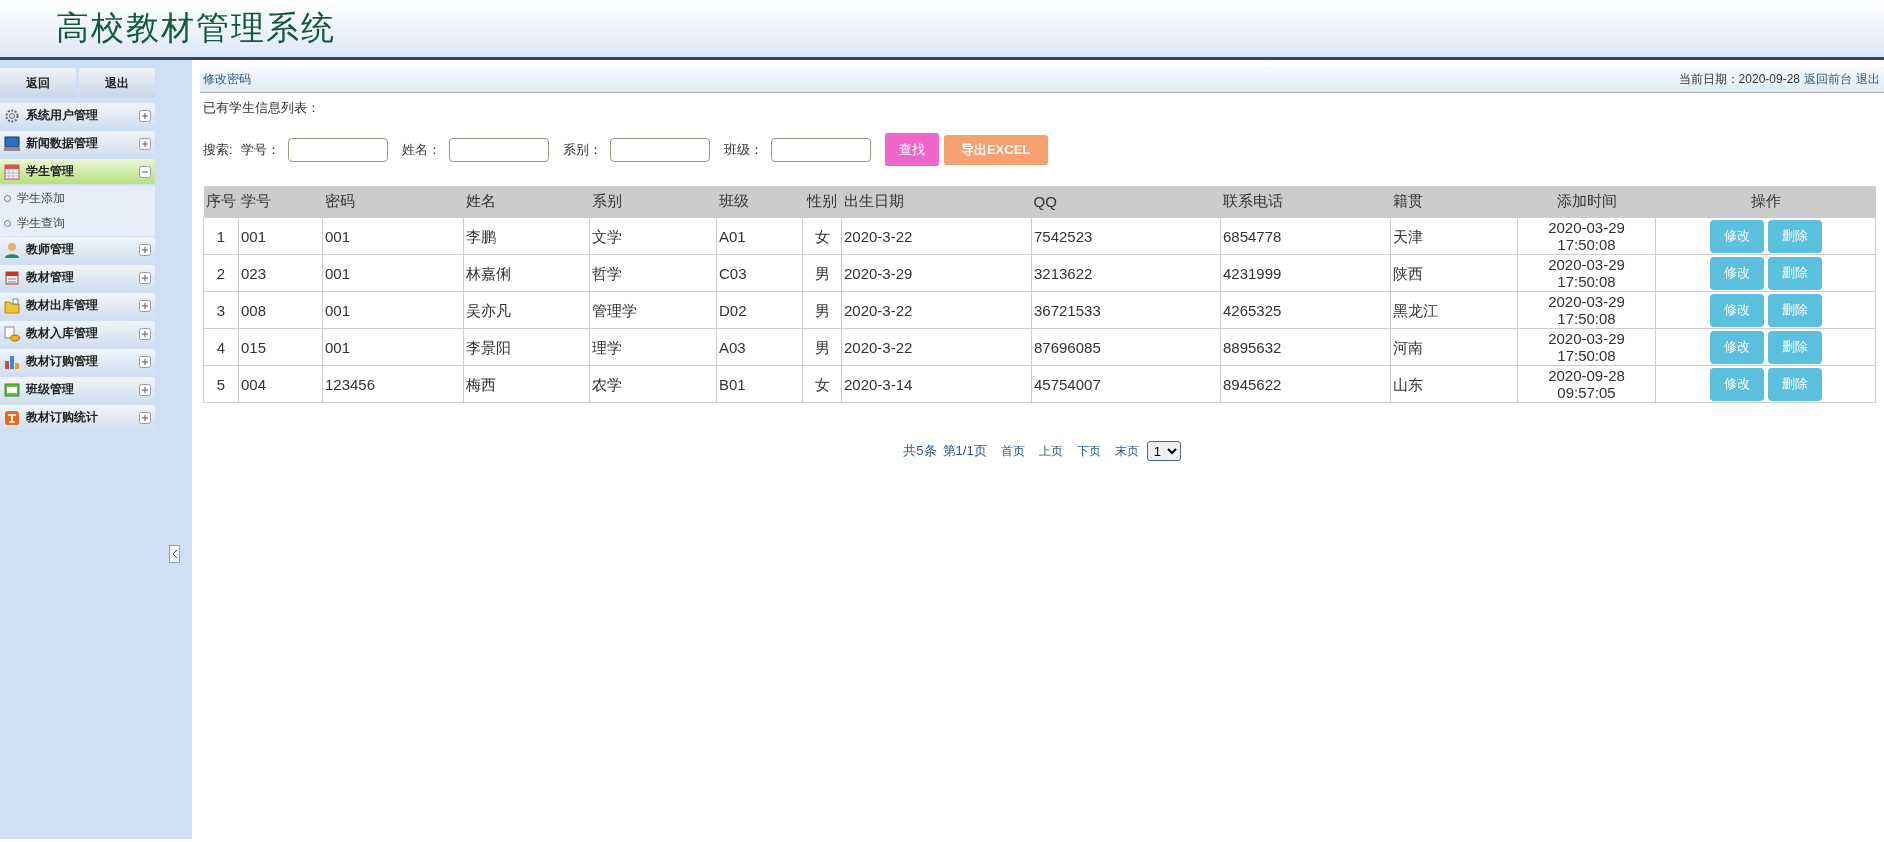  What do you see at coordinates (77, 277) in the screenshot?
I see `sidebar-menu-item: 教材管理` at bounding box center [77, 277].